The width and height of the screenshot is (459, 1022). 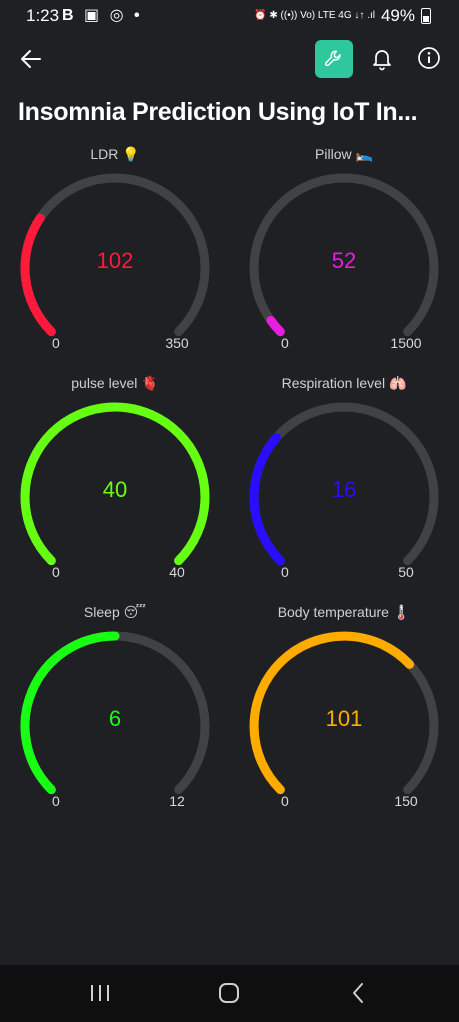 What do you see at coordinates (397, 15) in the screenshot?
I see `battery-percentage: 49%` at bounding box center [397, 15].